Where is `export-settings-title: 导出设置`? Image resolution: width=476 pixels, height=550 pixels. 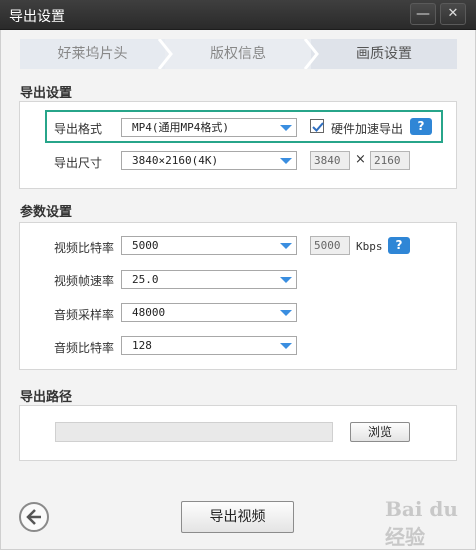
export-settings-title: 导出设置 is located at coordinates (46, 93).